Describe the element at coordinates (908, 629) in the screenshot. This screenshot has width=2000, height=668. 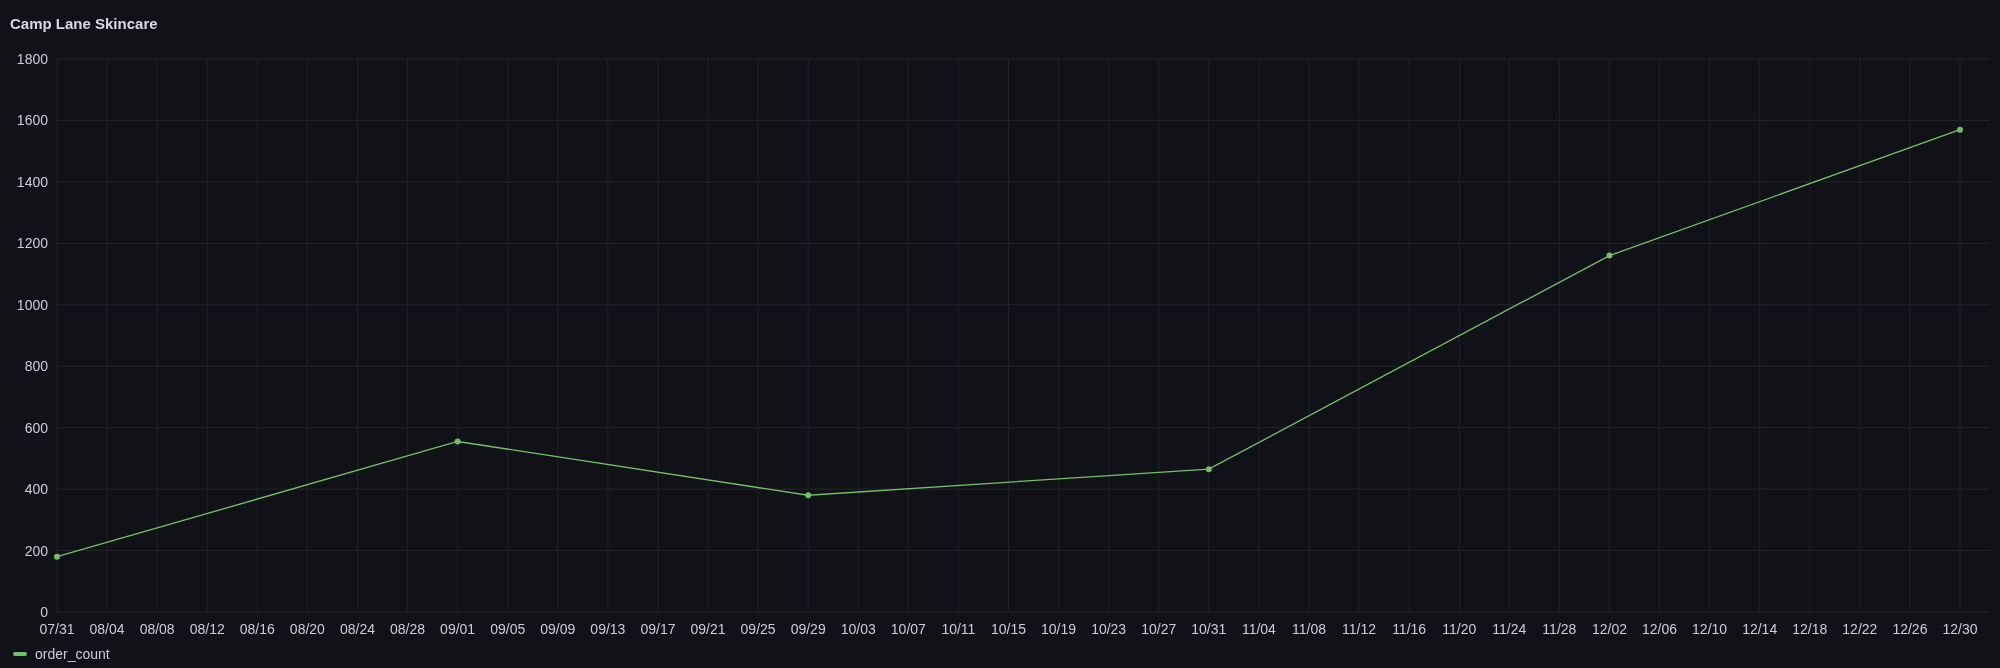
I see `axis-label: 10/07` at that location.